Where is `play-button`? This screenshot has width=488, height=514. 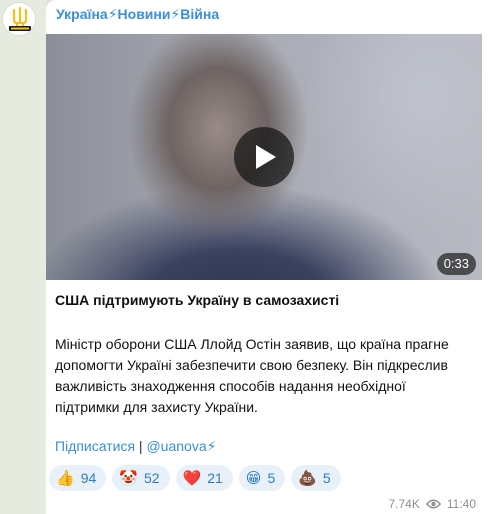
play-button is located at coordinates (264, 157).